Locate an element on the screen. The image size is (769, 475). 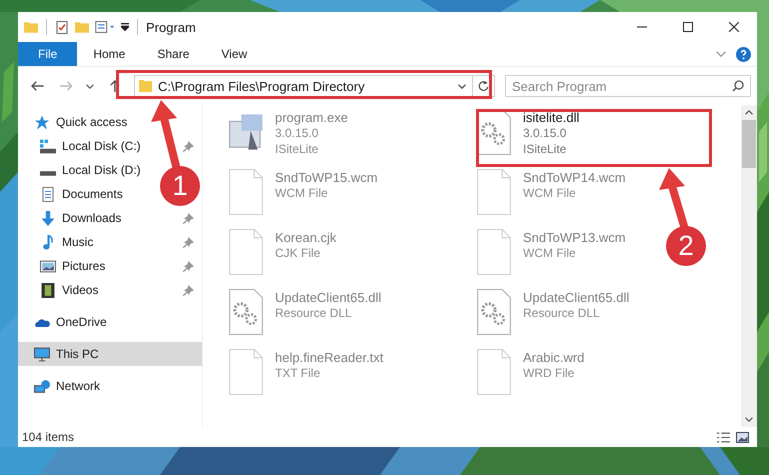
sidebar-item: Pictures is located at coordinates (84, 266).